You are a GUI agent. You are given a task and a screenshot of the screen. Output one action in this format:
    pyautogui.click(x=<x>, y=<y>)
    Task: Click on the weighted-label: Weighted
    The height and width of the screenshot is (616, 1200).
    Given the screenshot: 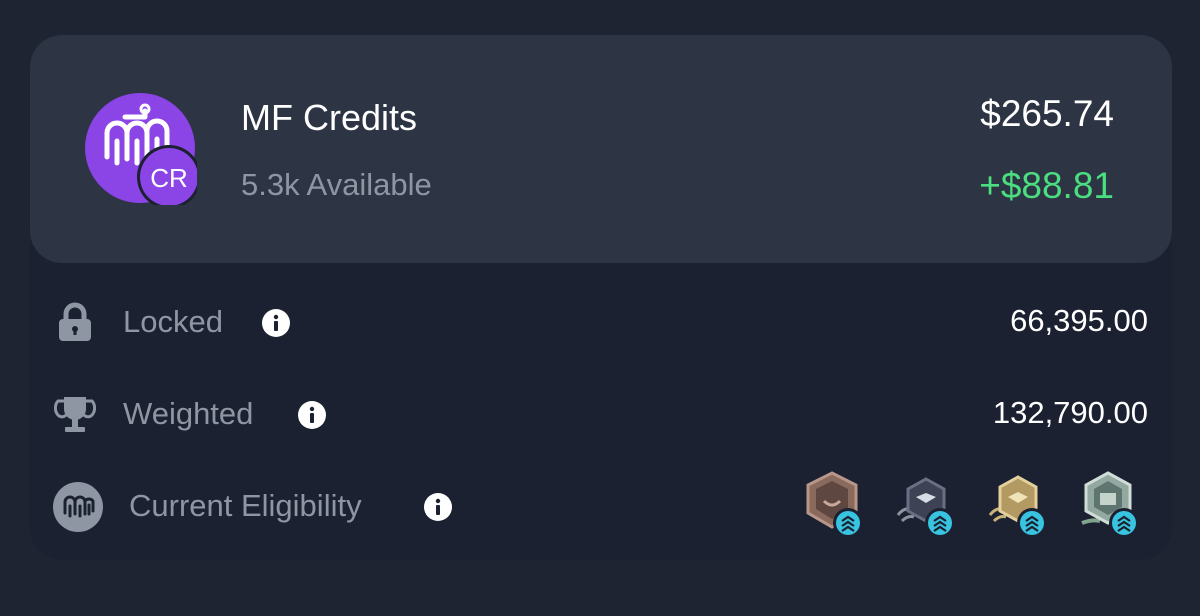 What is the action you would take?
    pyautogui.click(x=188, y=413)
    